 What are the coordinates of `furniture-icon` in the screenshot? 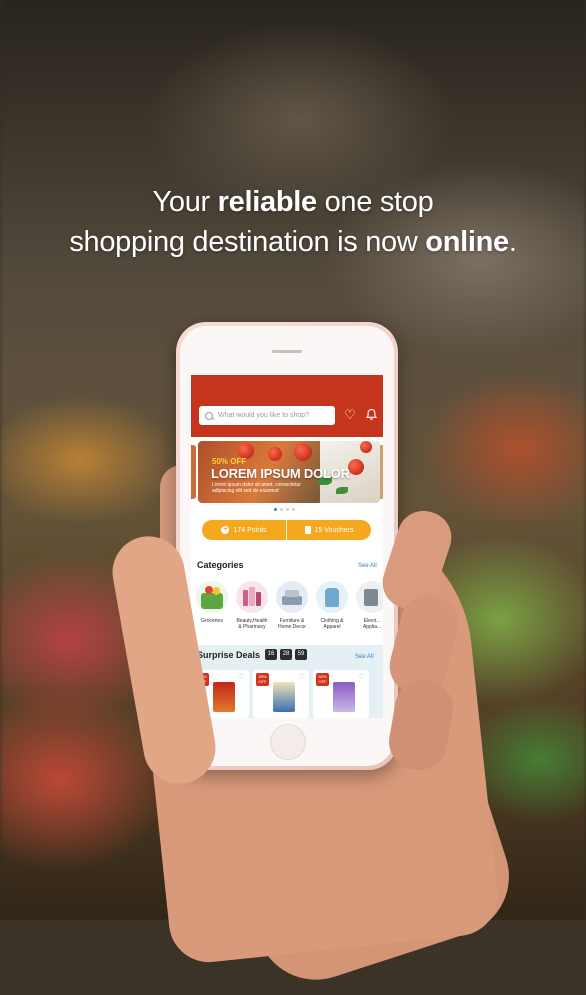 It's located at (292, 597).